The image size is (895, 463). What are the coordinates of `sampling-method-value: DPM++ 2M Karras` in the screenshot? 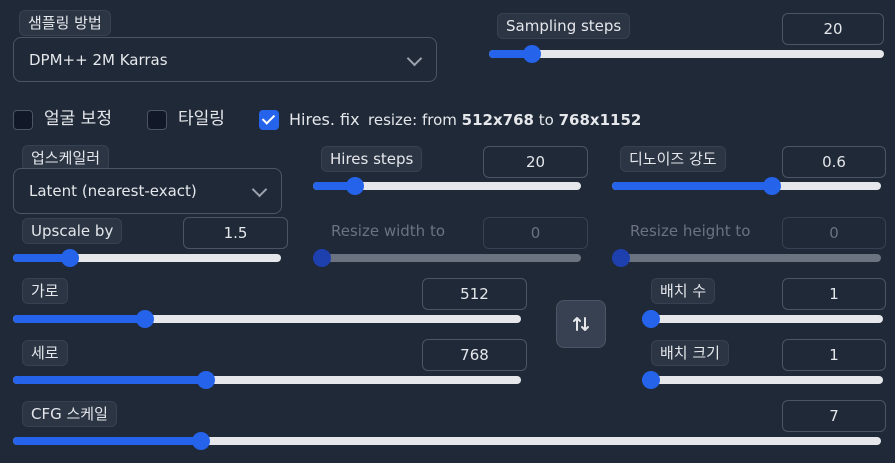 It's located at (98, 59).